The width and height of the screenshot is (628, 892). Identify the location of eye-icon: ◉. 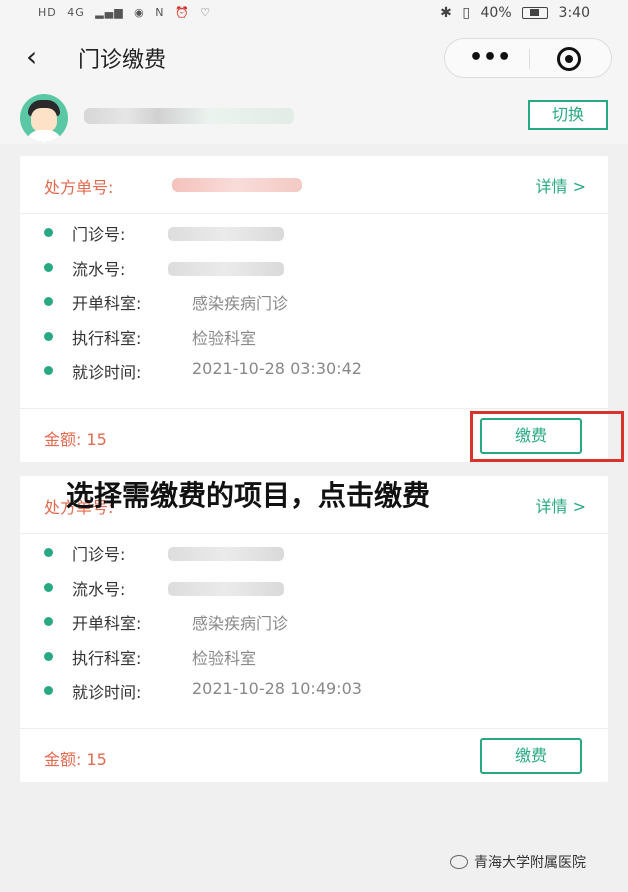
(139, 12).